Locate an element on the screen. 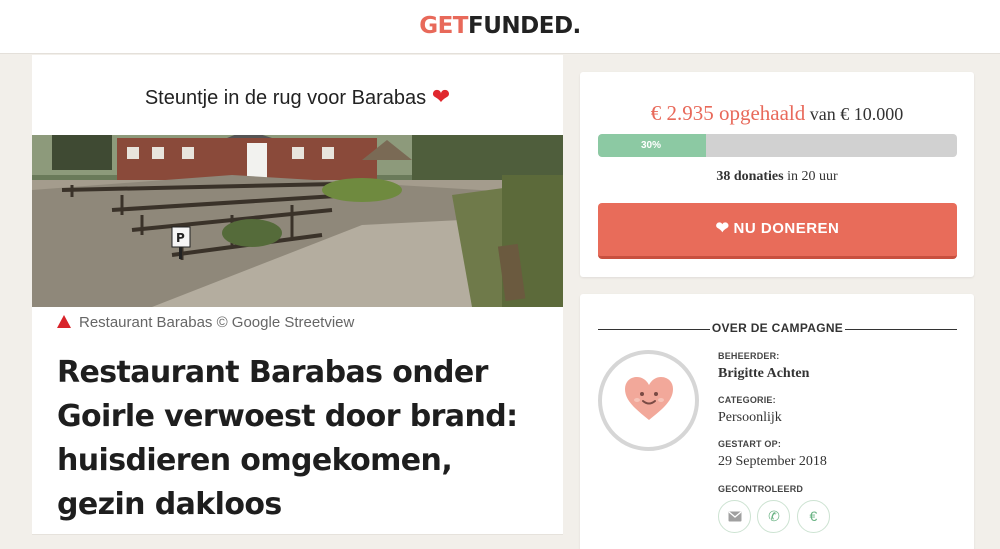 The height and width of the screenshot is (549, 1000). raised-summary: € 2.935 opgehaald van € 10.000 is located at coordinates (777, 113).